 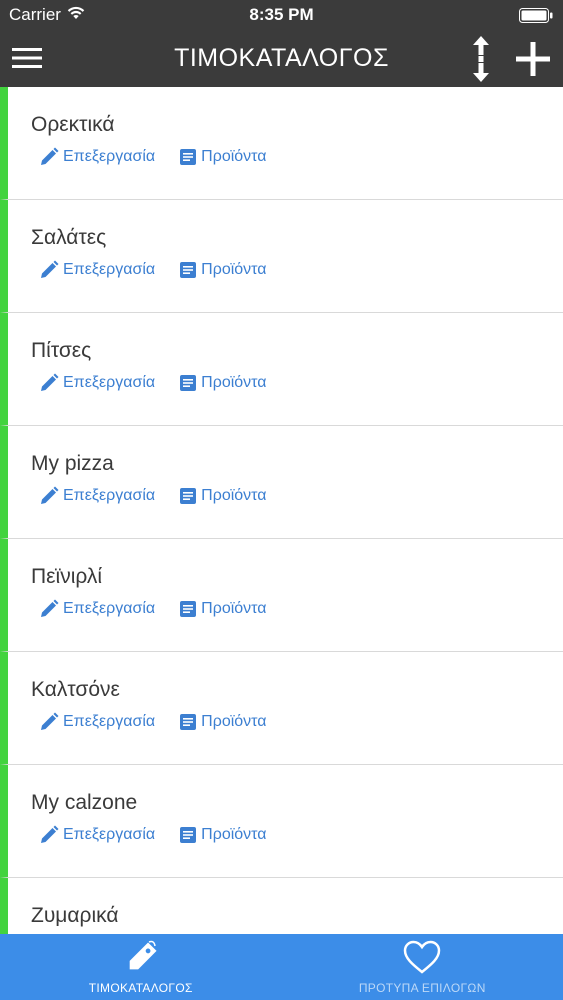 I want to click on battery-icon, so click(x=536, y=15).